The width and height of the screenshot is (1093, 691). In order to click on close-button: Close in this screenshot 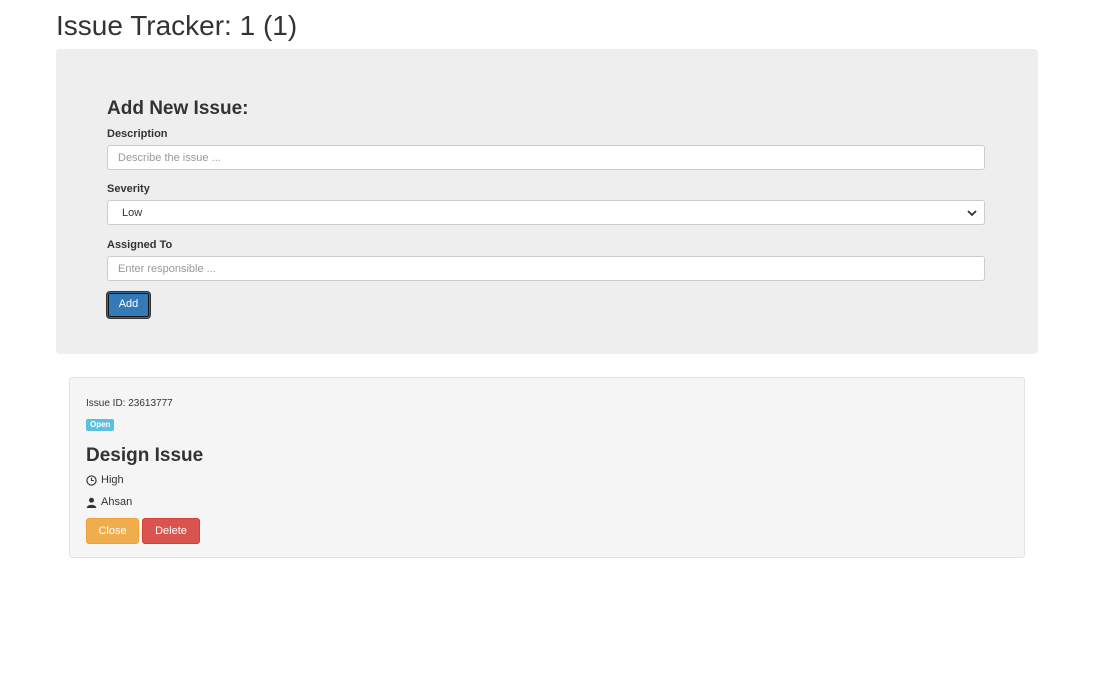, I will do `click(112, 531)`.